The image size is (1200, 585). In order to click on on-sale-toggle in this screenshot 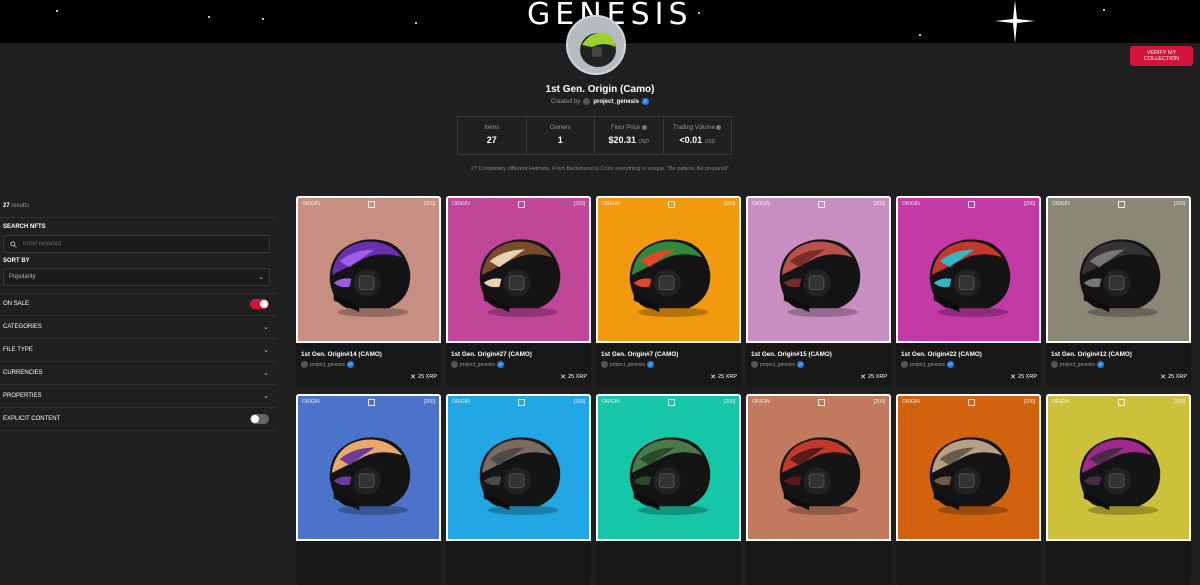, I will do `click(259, 304)`.